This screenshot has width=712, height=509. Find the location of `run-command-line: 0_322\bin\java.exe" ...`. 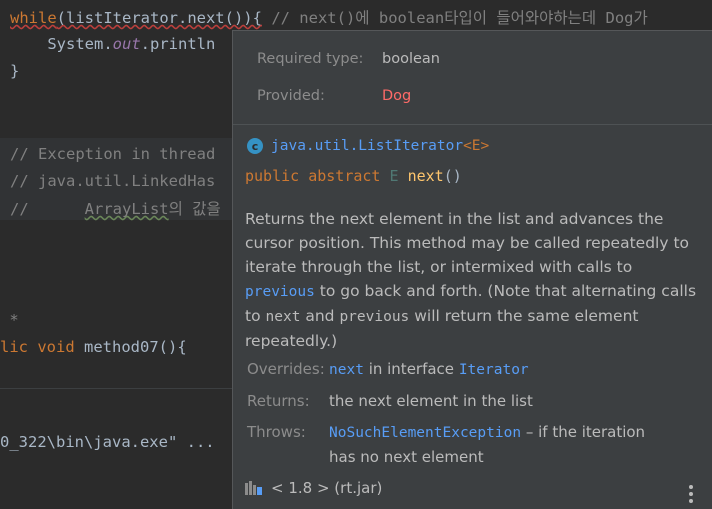

run-command-line: 0_322\bin\java.exe" ... is located at coordinates (107, 442).